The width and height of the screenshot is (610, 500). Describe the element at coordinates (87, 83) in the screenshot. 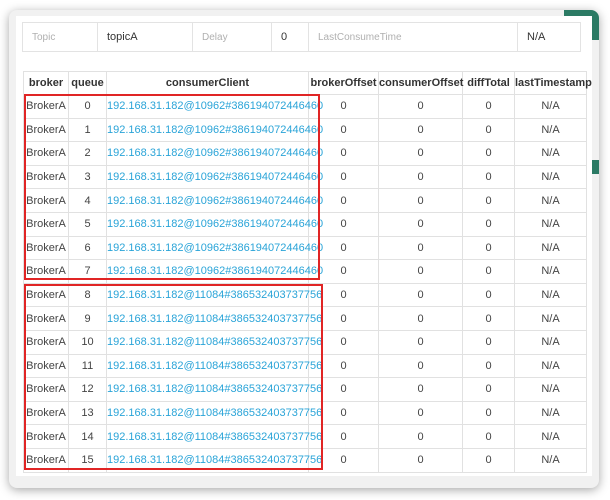

I see `header-queue: queue` at that location.